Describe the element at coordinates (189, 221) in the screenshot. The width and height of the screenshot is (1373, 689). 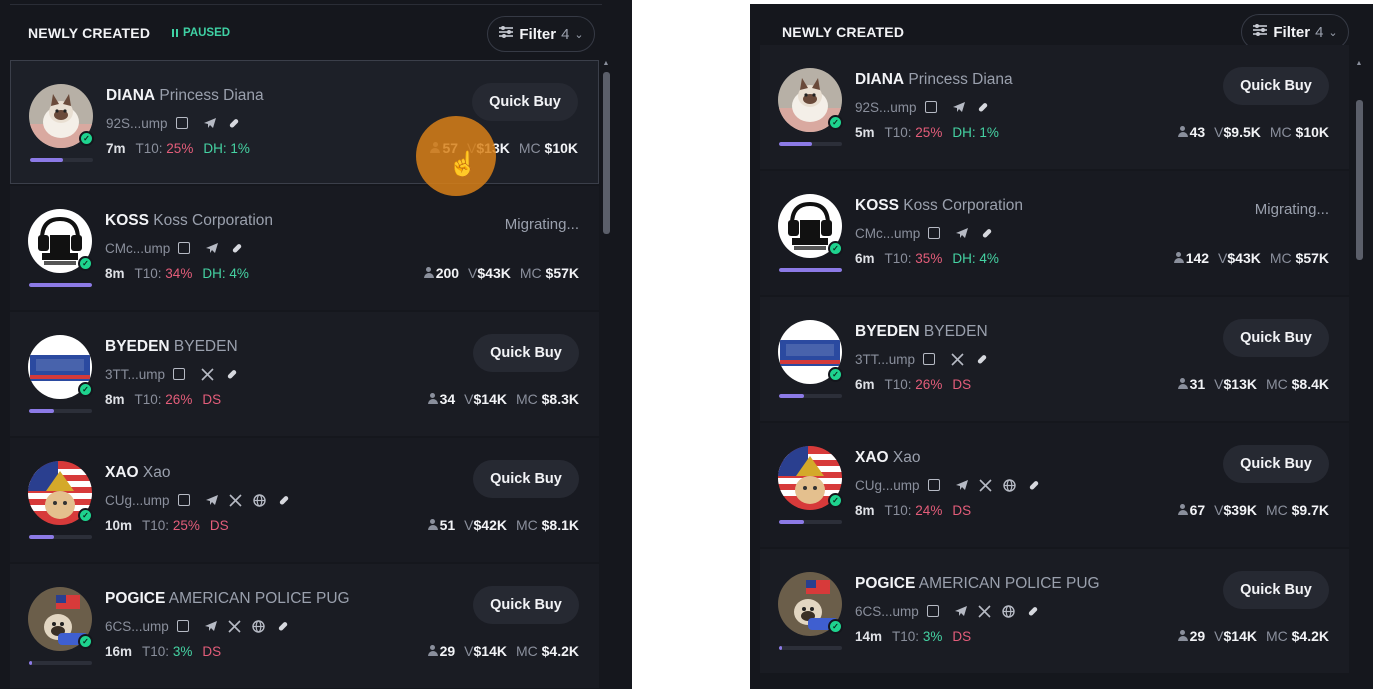
I see `token-name-line: KOSS Koss Corporation` at that location.